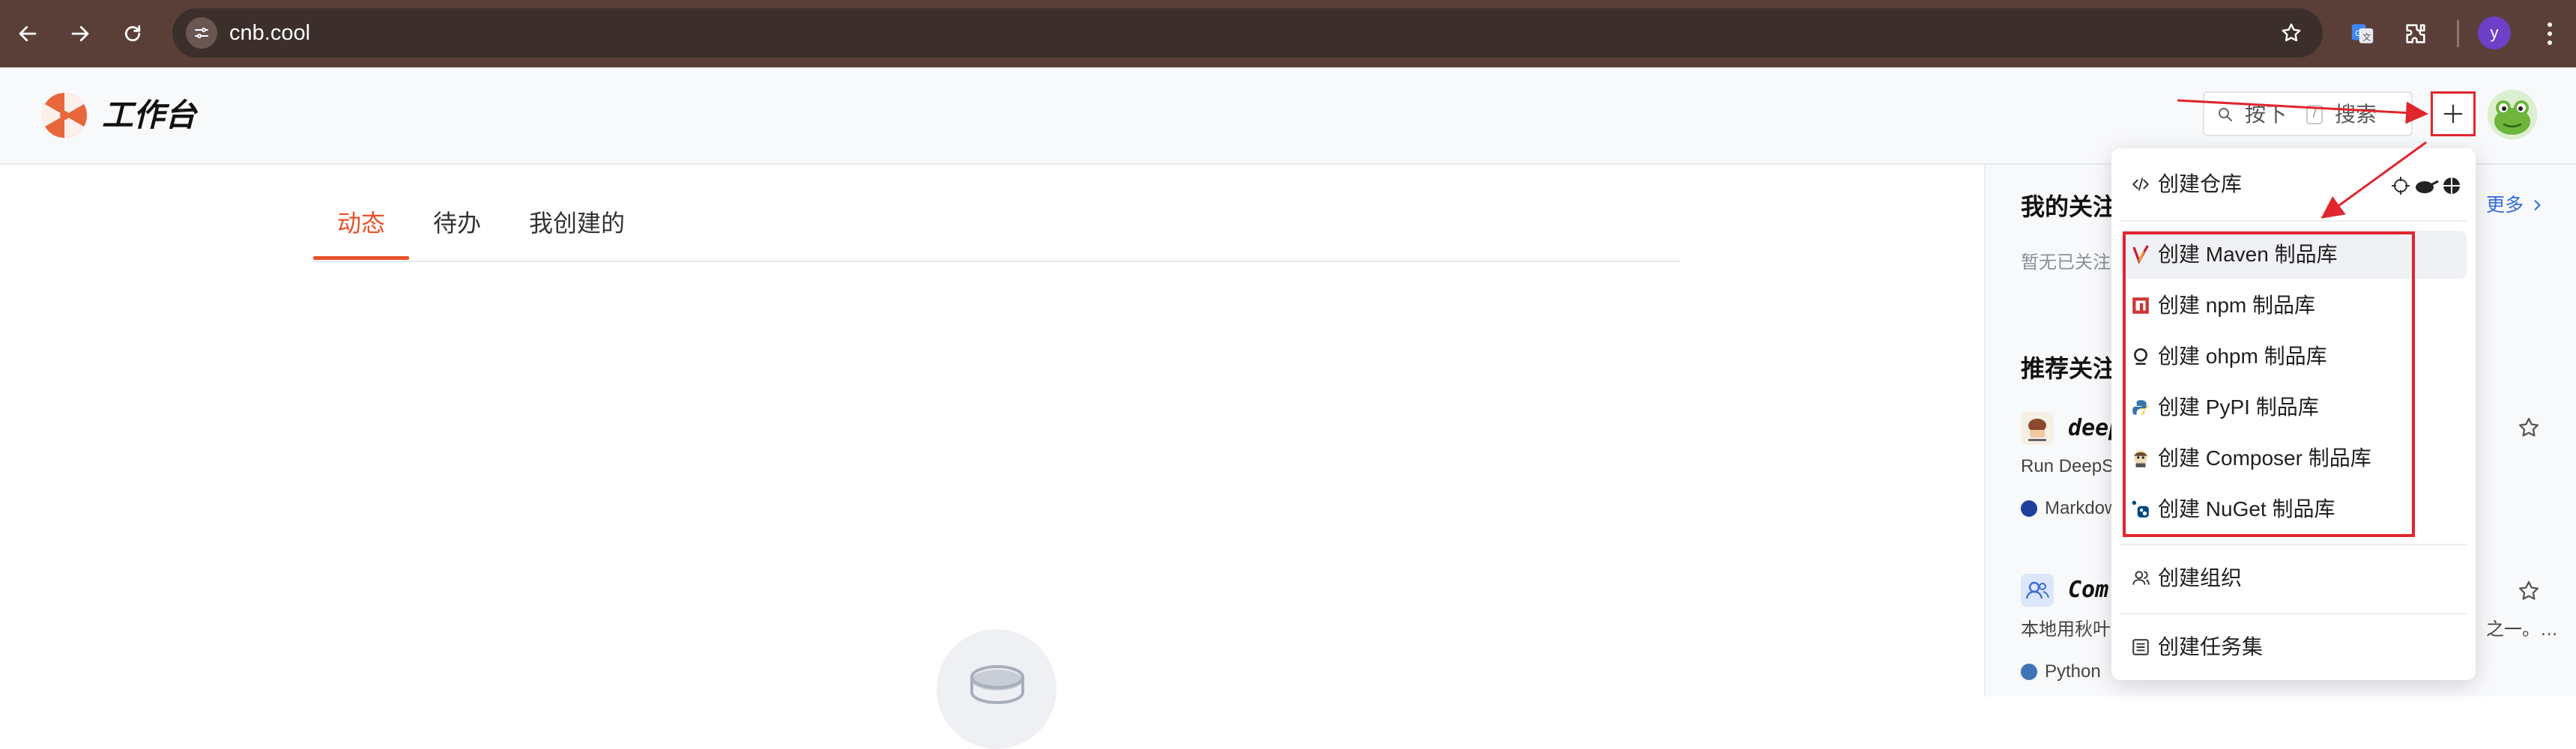 The height and width of the screenshot is (749, 2576). What do you see at coordinates (2067, 466) in the screenshot?
I see `recommended-repo-description: Run DeepS` at bounding box center [2067, 466].